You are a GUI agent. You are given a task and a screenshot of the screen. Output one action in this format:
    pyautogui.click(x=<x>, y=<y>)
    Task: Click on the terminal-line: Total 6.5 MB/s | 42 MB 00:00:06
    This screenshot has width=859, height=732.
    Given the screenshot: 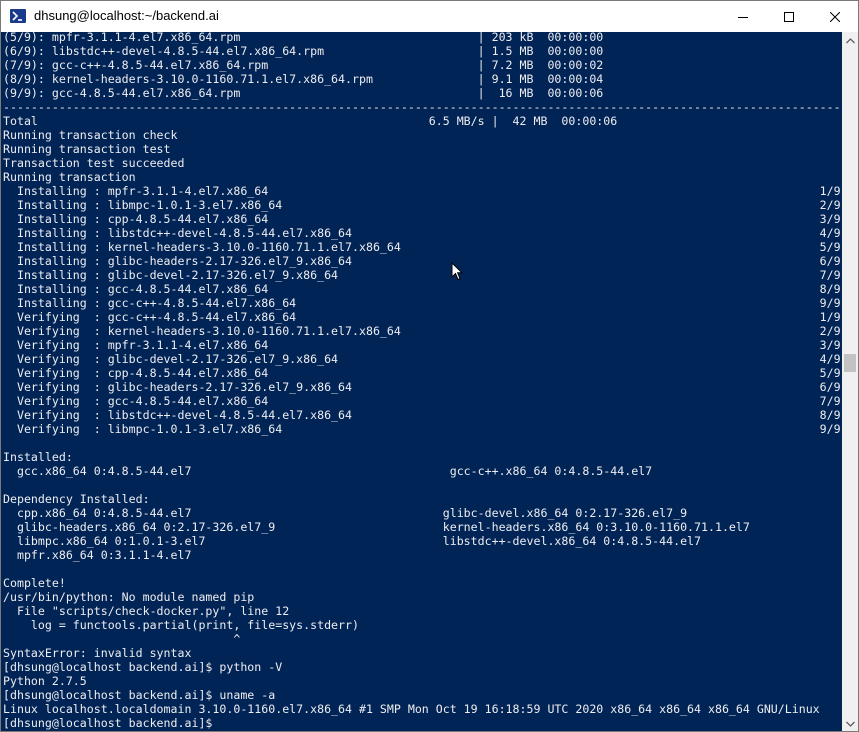 What is the action you would take?
    pyautogui.click(x=310, y=121)
    